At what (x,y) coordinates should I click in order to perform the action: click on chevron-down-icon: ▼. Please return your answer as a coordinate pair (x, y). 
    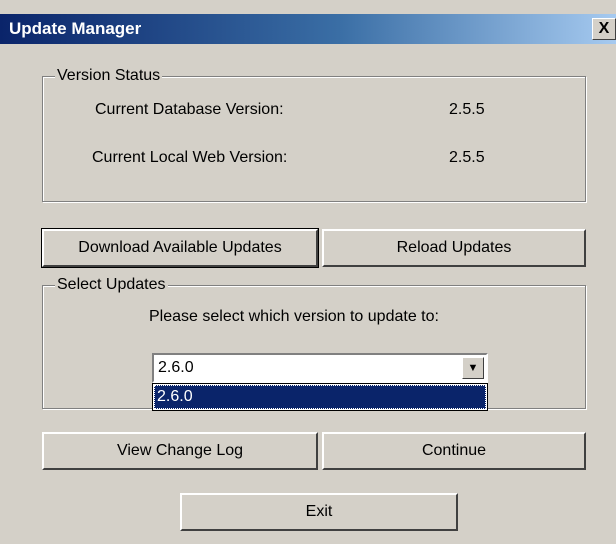
    Looking at the image, I should click on (473, 368).